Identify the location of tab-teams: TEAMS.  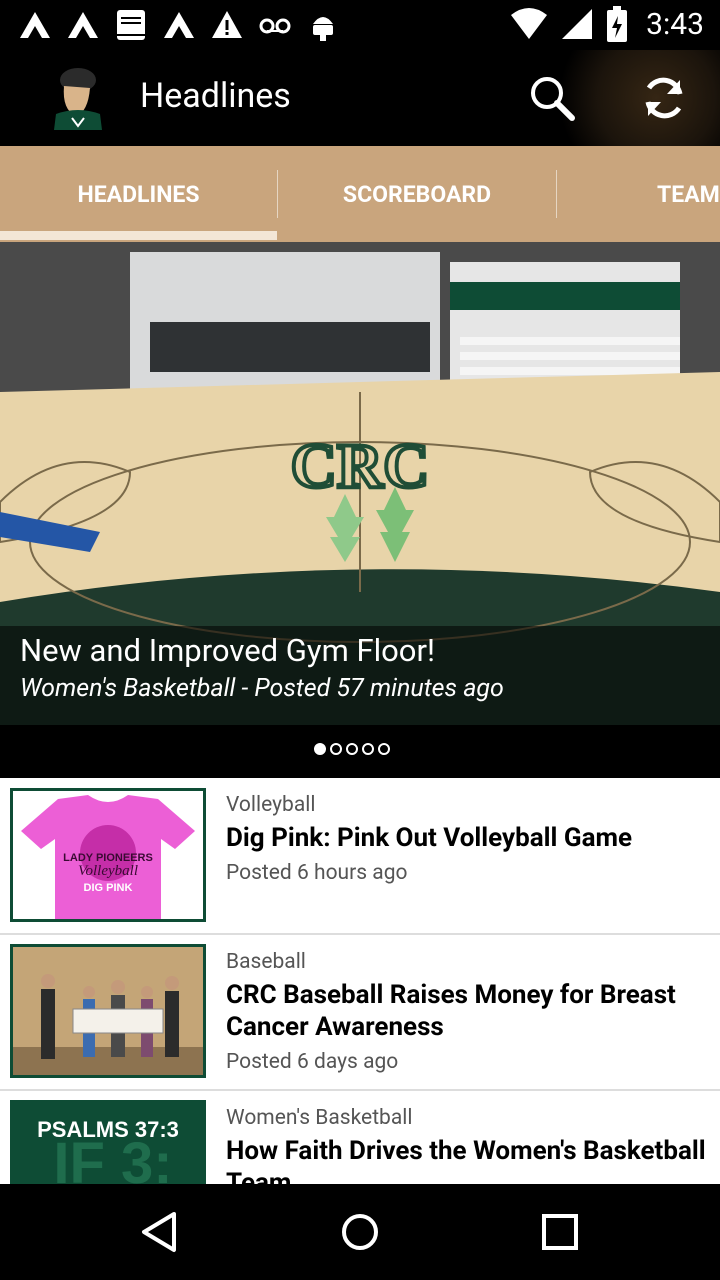
(638, 194).